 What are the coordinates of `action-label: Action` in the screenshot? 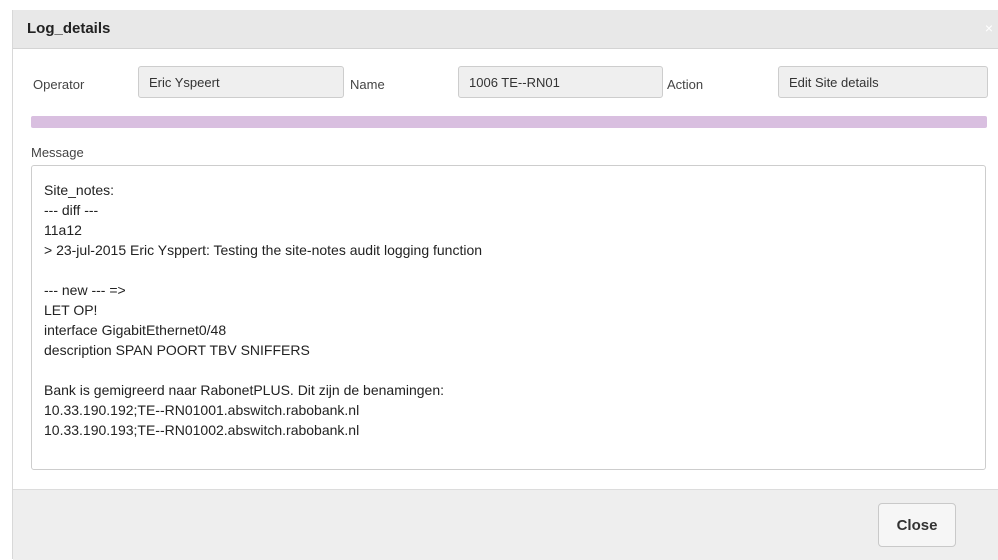 It's located at (685, 84).